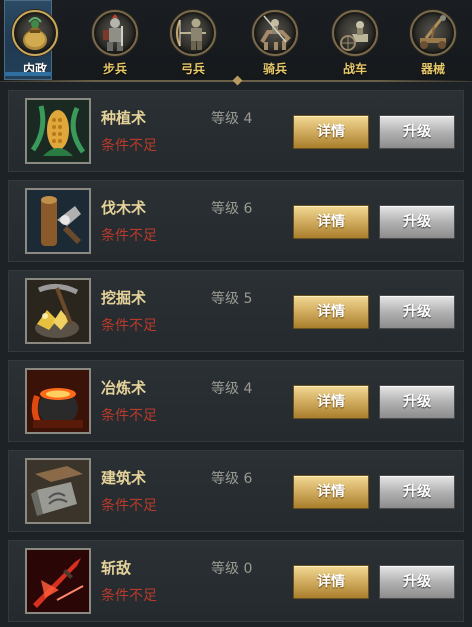 This screenshot has width=472, height=627. What do you see at coordinates (274, 69) in the screenshot?
I see `tab-label: 骑兵` at bounding box center [274, 69].